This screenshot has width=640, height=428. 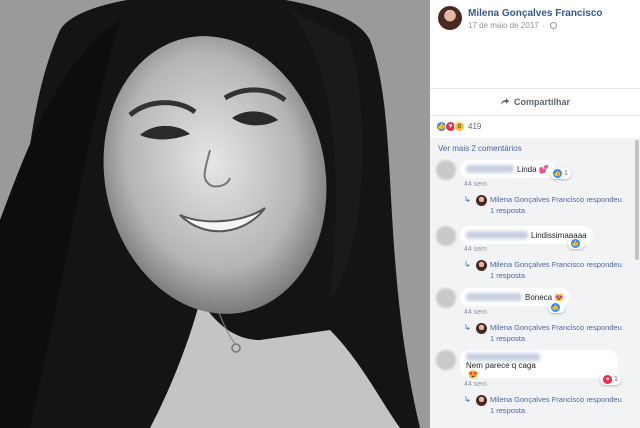 What do you see at coordinates (535, 13) in the screenshot?
I see `author-name: Milena Gonçalves Francisco` at bounding box center [535, 13].